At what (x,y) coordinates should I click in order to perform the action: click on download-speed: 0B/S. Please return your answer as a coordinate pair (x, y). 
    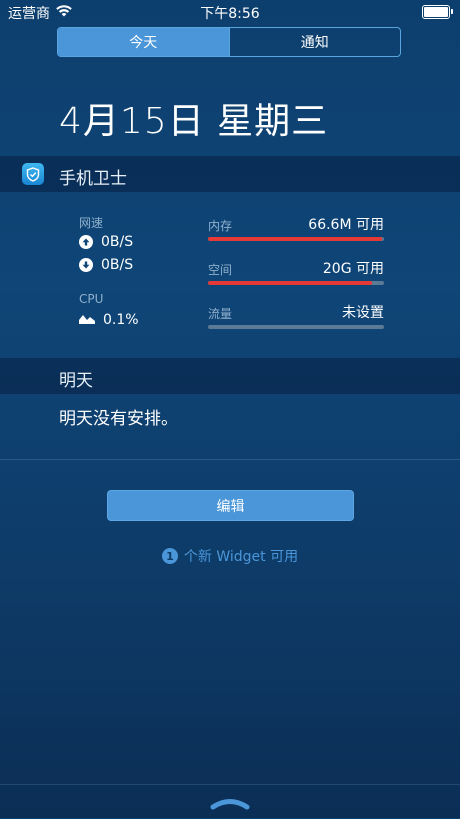
    Looking at the image, I should click on (117, 265).